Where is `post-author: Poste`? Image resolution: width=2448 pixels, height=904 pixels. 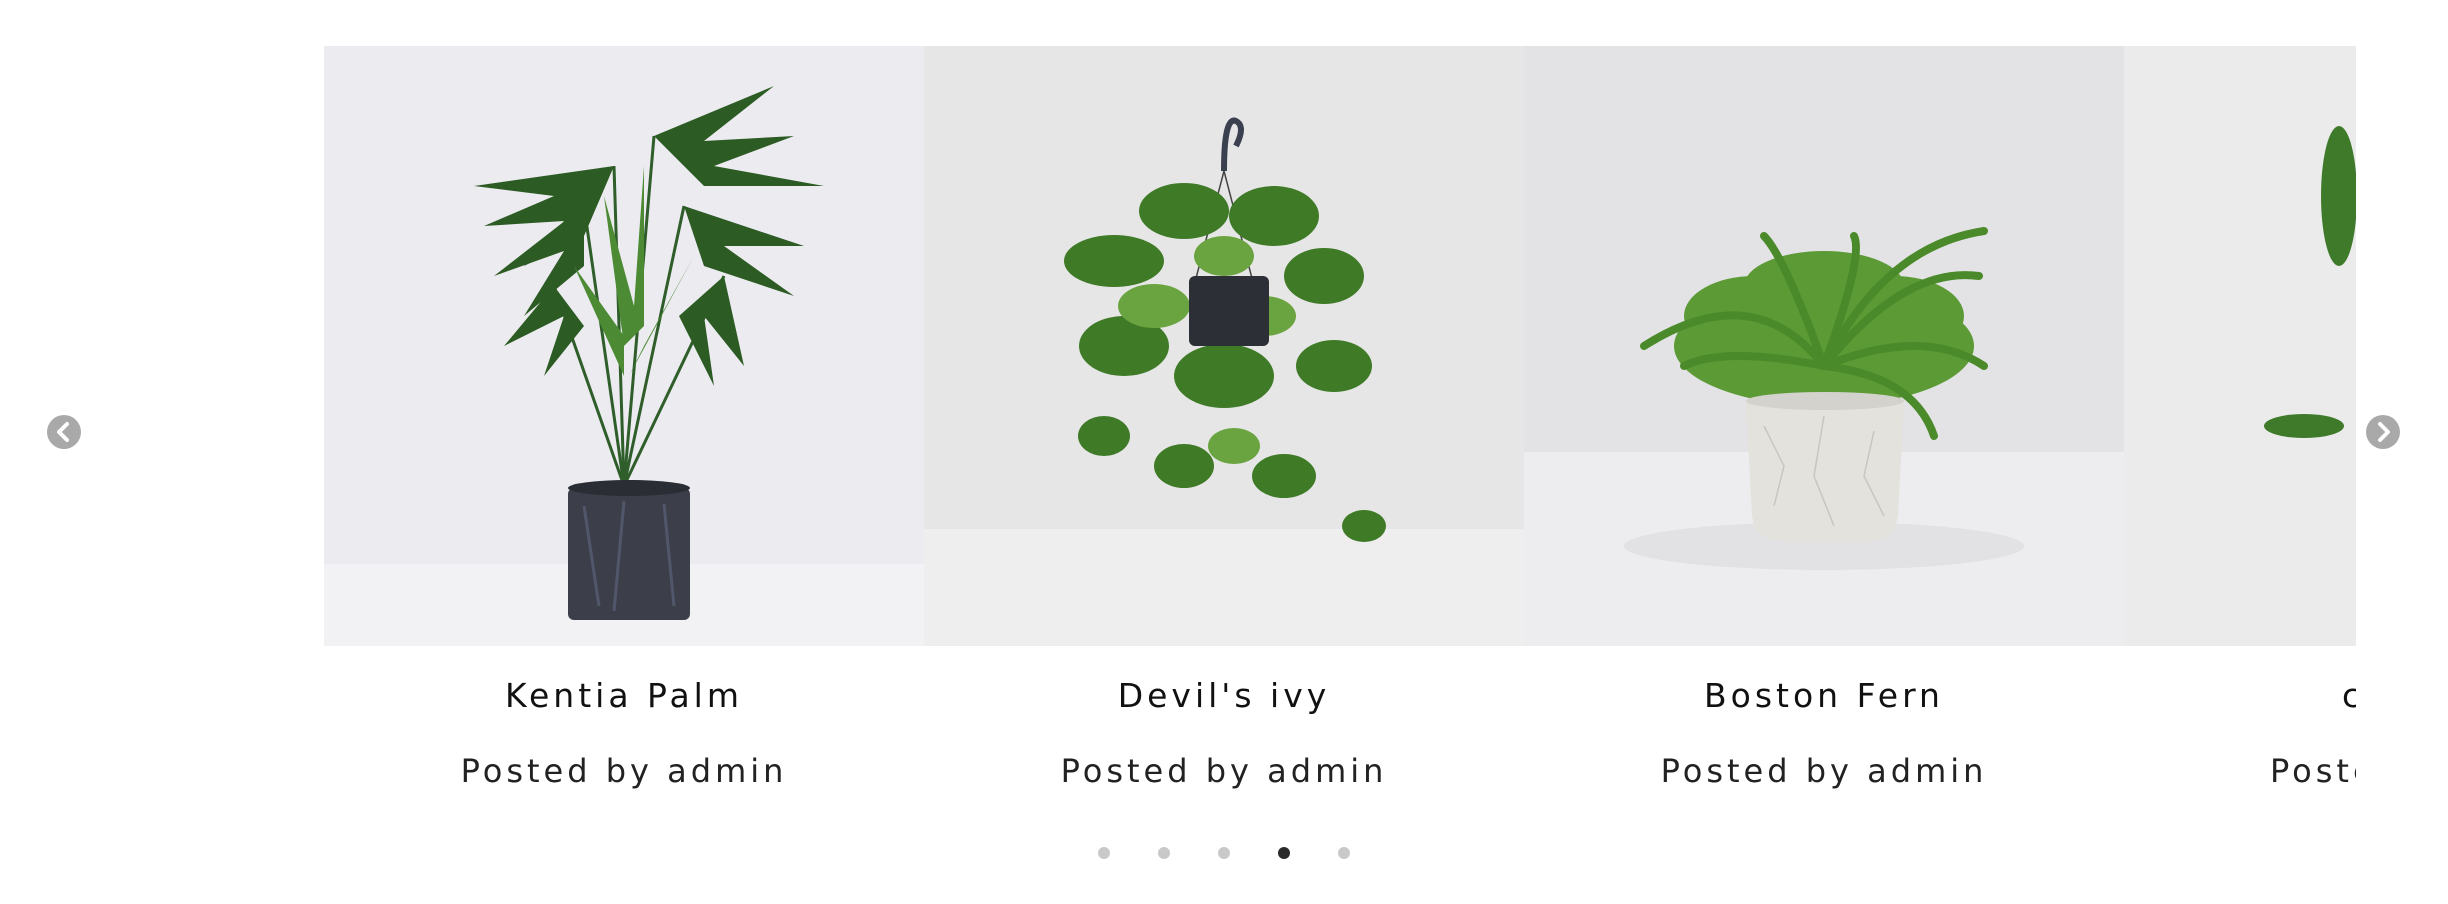 post-author: Poste is located at coordinates (2313, 771).